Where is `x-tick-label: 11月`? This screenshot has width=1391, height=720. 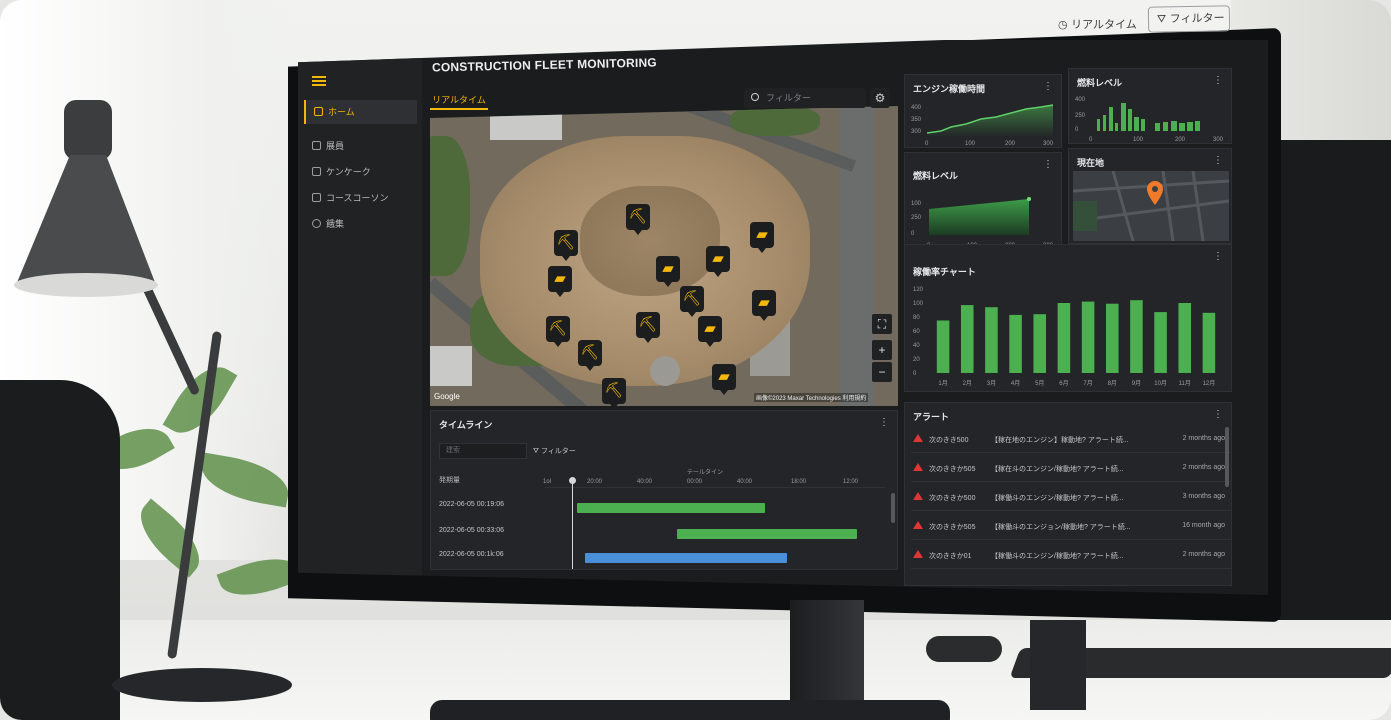 x-tick-label: 11月 is located at coordinates (1185, 383).